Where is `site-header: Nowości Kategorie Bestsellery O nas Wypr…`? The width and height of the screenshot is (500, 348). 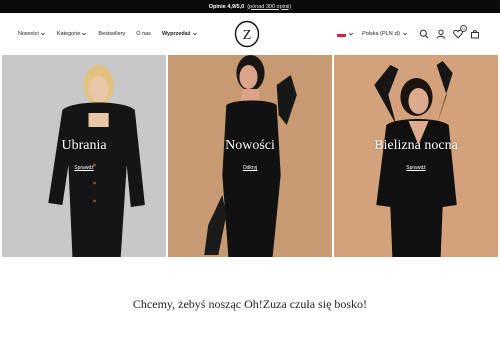 site-header: Nowości Kategorie Bestsellery O nas Wypr… is located at coordinates (250, 34).